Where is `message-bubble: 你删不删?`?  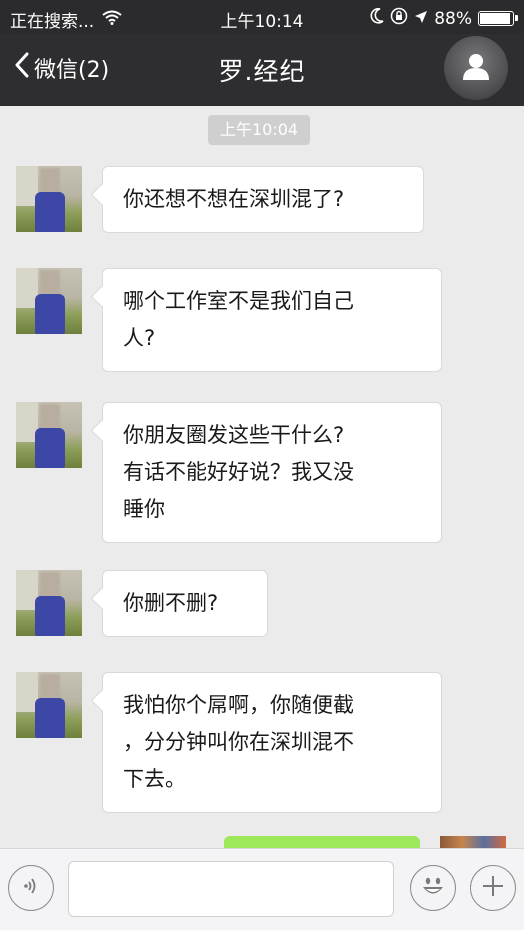 message-bubble: 你删不删? is located at coordinates (185, 603).